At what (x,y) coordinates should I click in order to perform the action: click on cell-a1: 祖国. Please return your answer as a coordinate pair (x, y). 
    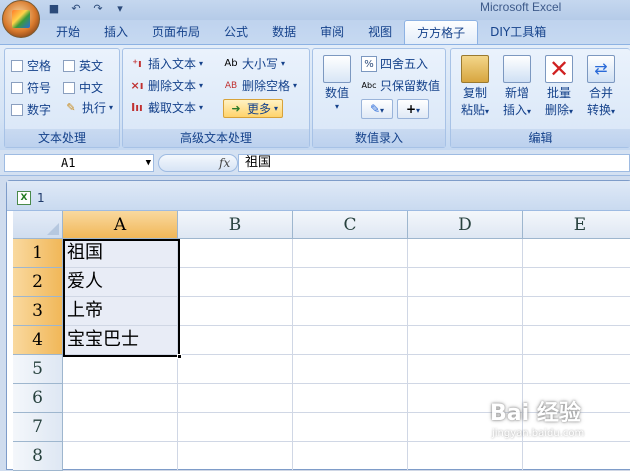
    Looking at the image, I should click on (120, 253).